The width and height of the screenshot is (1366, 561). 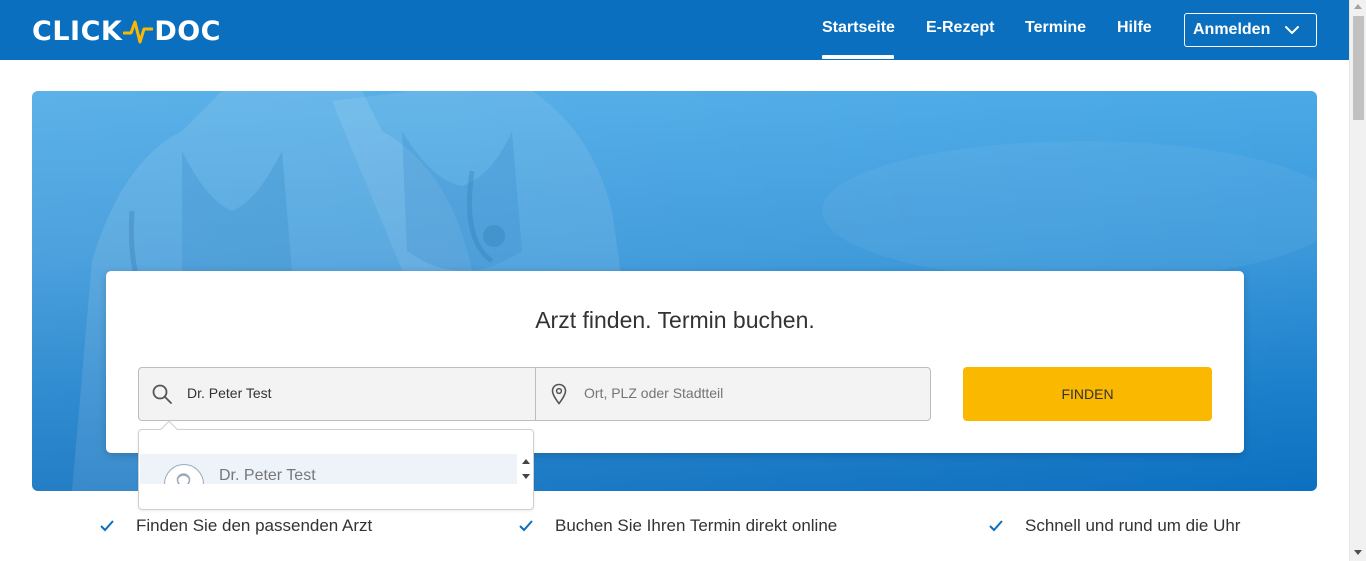 What do you see at coordinates (1358, 552) in the screenshot?
I see `scroll-down-arrow-icon` at bounding box center [1358, 552].